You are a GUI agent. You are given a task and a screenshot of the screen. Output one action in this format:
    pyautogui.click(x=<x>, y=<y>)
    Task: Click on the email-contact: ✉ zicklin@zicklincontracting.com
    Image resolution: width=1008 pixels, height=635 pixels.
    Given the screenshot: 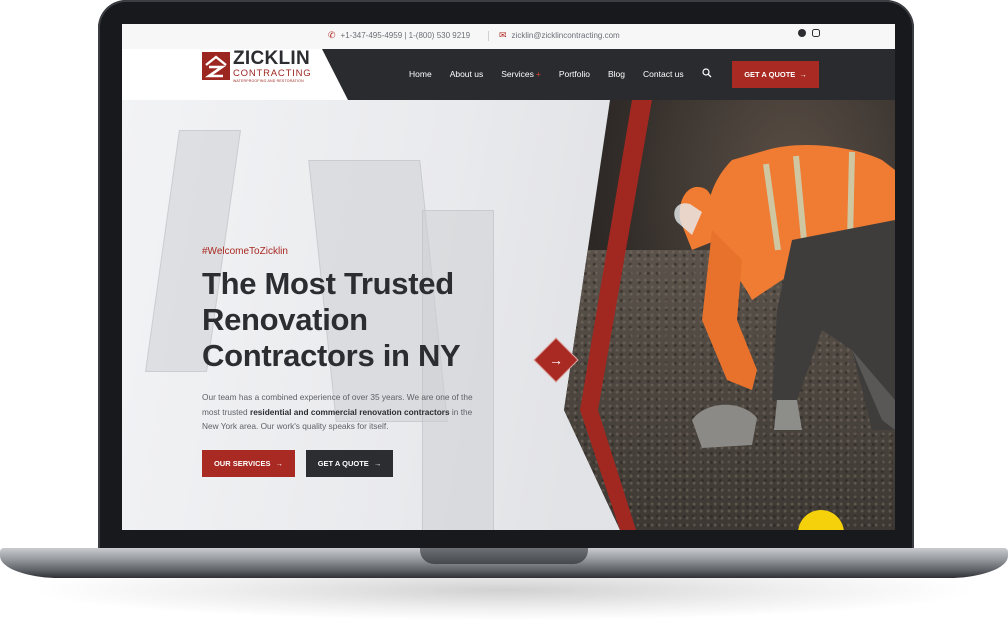 What is the action you would take?
    pyautogui.click(x=559, y=35)
    